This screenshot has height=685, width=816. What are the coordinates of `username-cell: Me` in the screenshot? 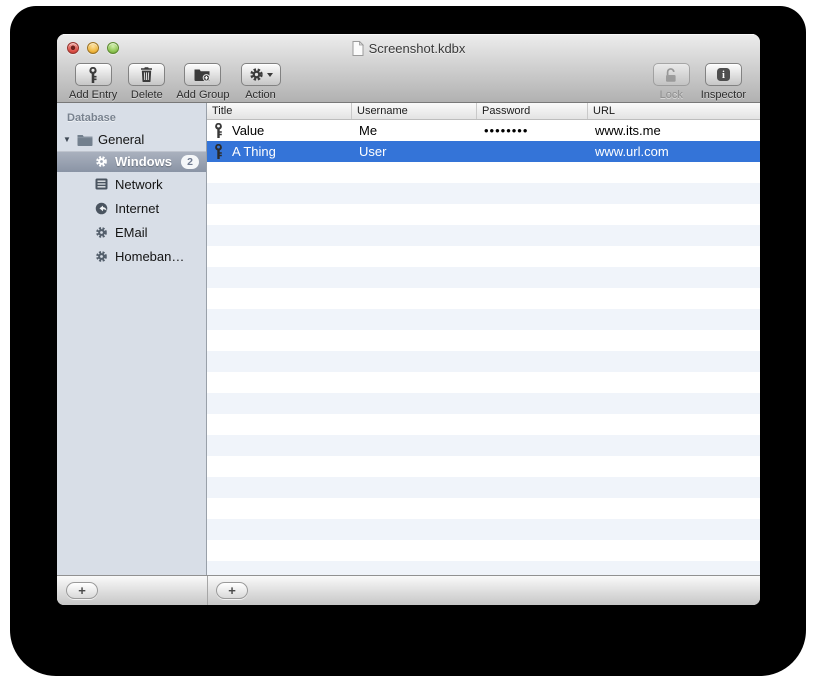 It's located at (368, 130).